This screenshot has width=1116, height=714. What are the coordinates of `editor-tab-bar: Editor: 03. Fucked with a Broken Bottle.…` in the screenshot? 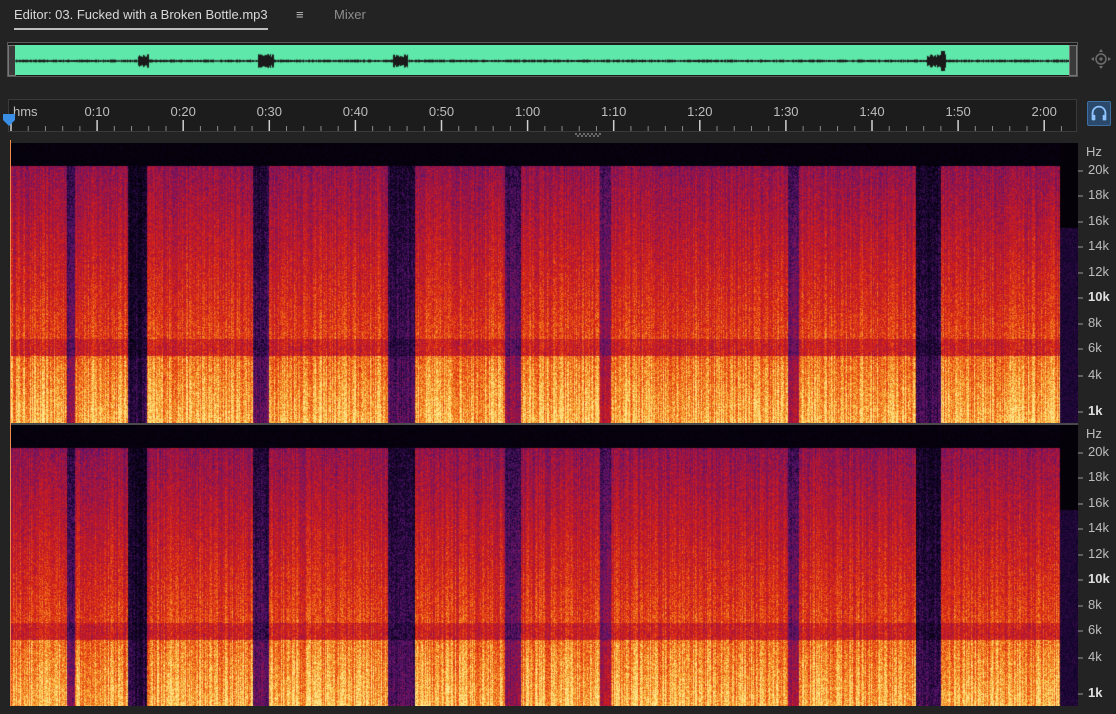 It's located at (558, 17).